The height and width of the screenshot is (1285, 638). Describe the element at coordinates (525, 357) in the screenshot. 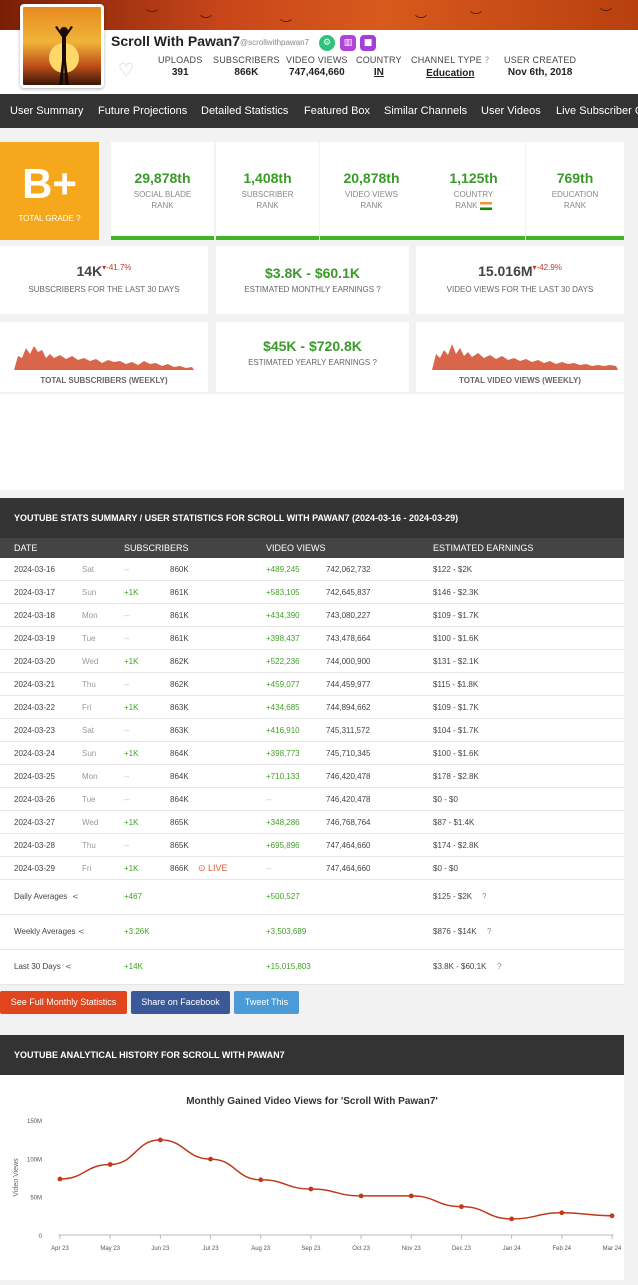

I see `views-sparkline` at that location.